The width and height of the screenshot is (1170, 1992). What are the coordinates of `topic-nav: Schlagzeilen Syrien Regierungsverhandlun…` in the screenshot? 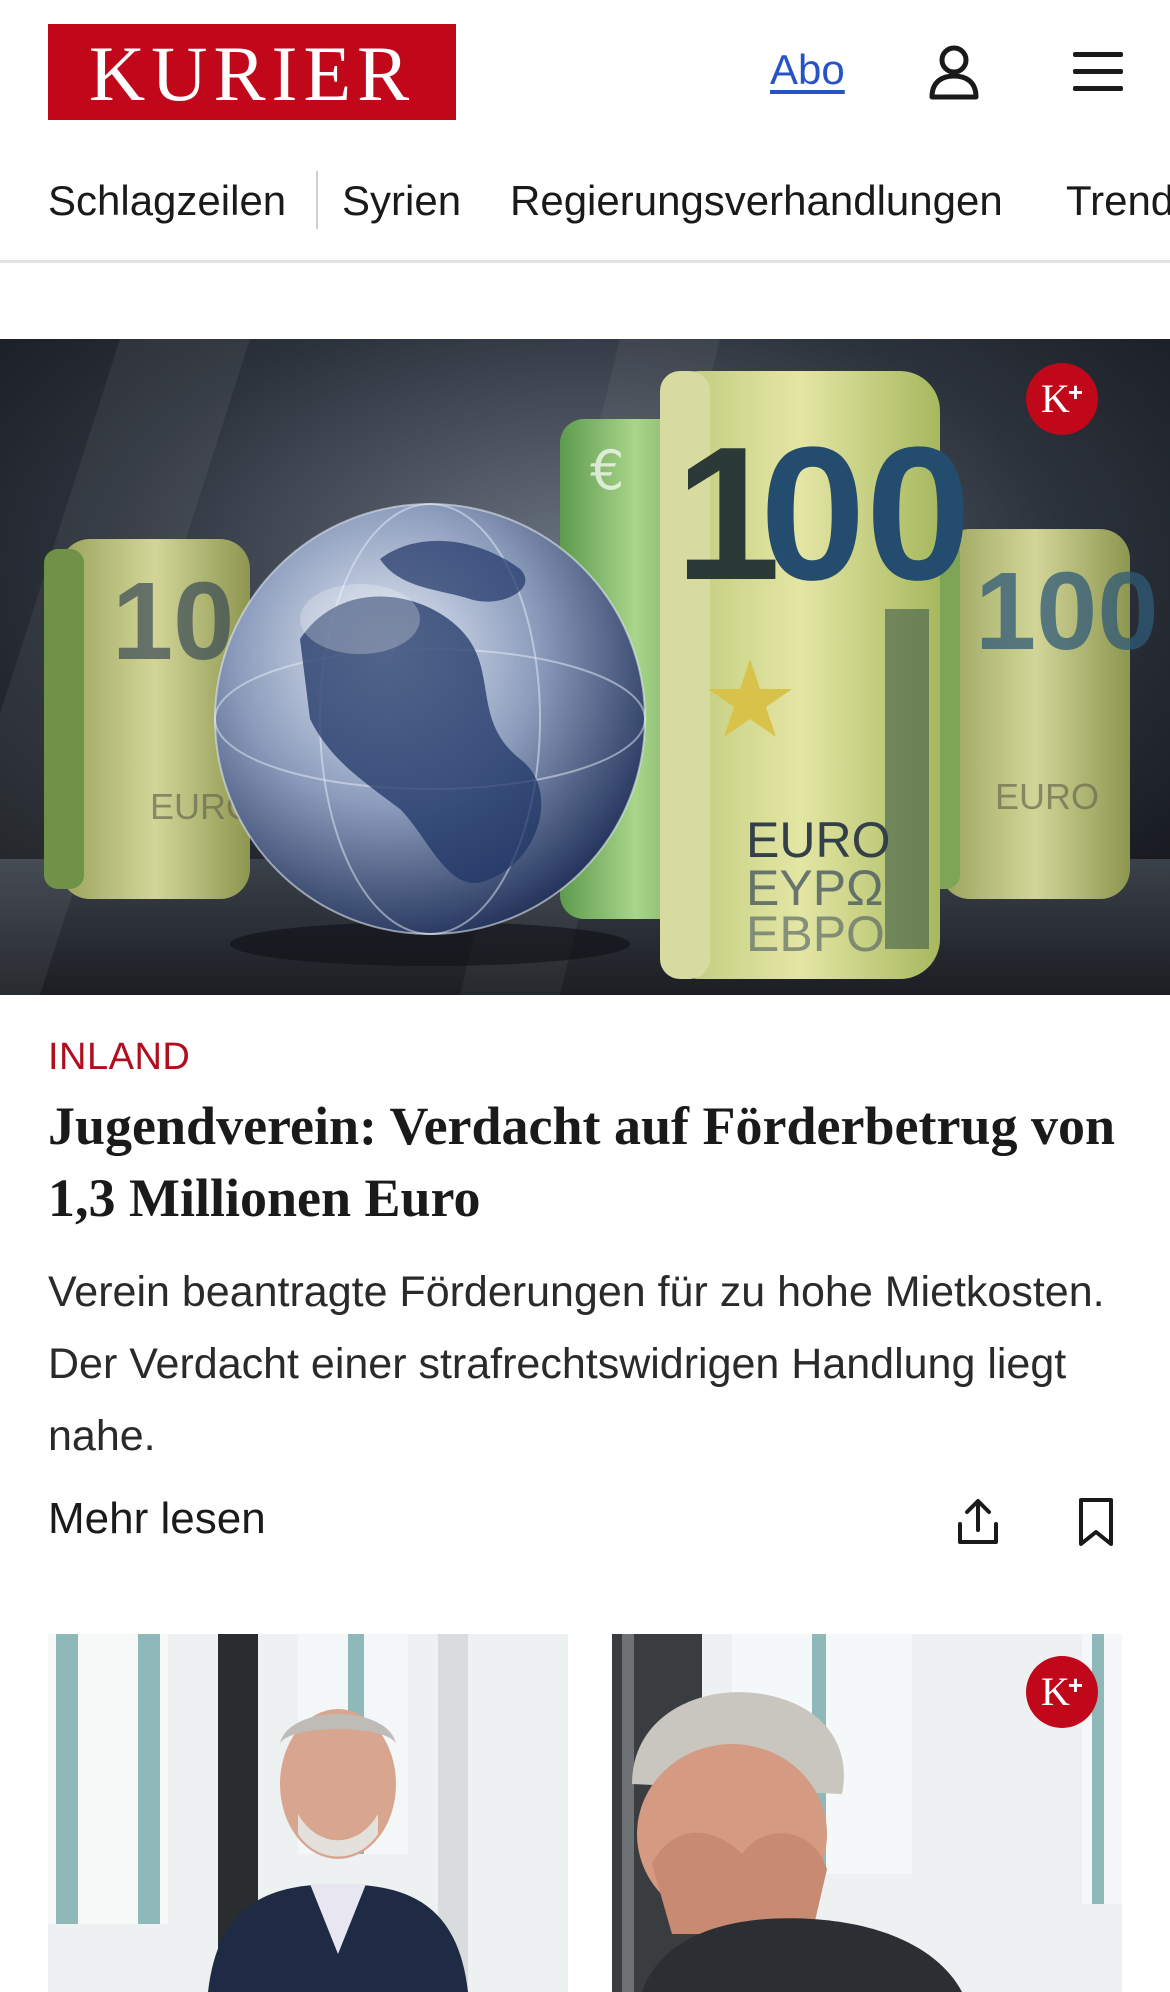 It's located at (585, 214).